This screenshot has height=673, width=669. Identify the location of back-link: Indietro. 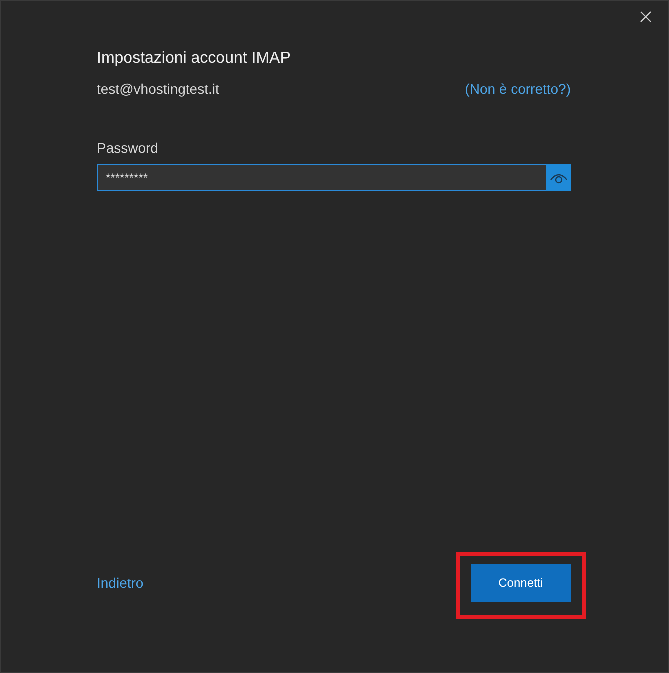
(120, 583).